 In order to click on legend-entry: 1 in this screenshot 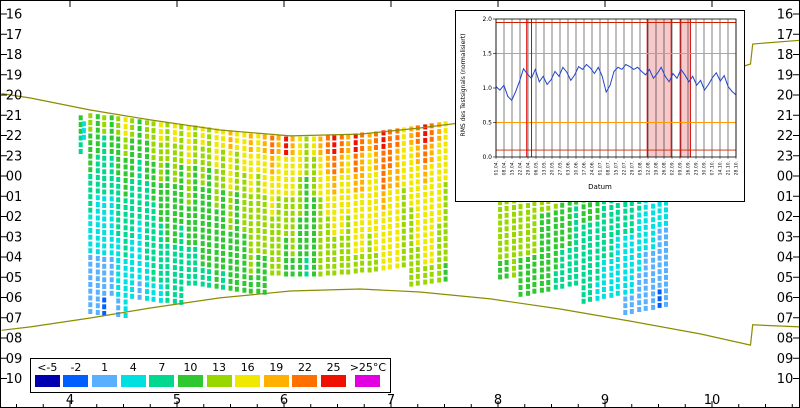, I will do `click(105, 374)`.